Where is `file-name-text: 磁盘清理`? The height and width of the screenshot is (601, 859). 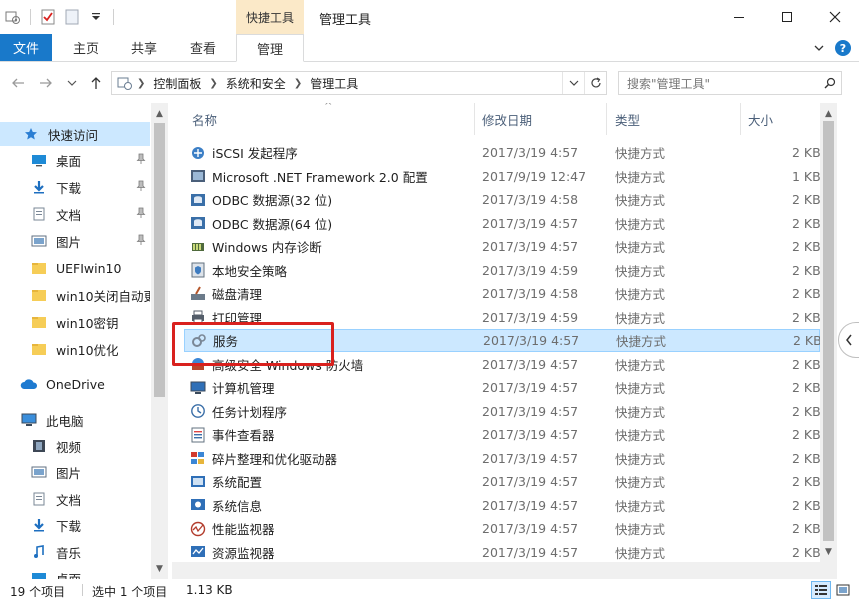
file-name-text: 磁盘清理 is located at coordinates (237, 294).